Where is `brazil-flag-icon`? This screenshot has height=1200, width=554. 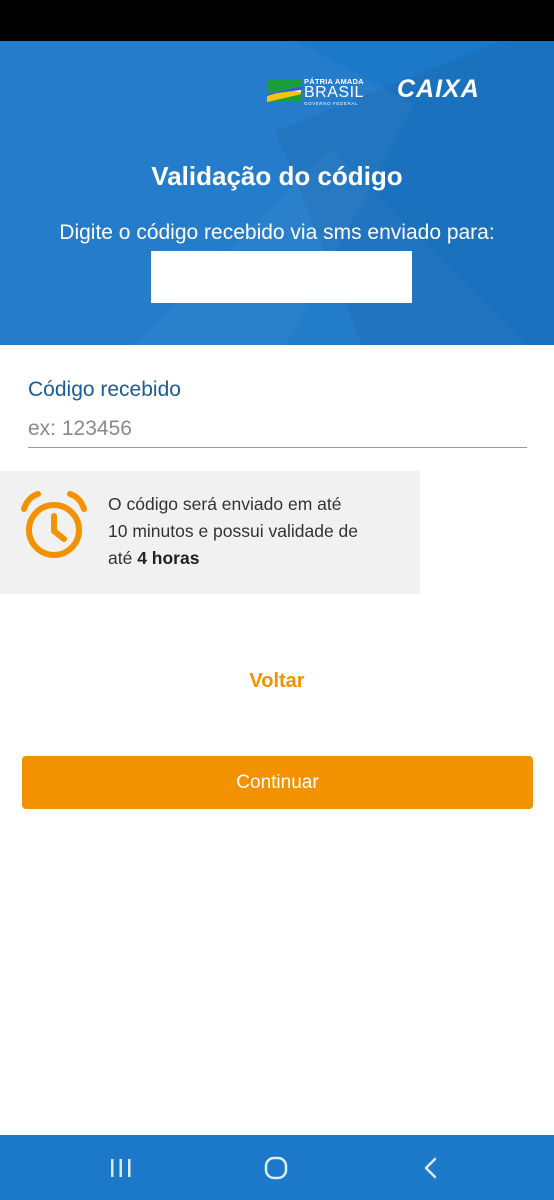
brazil-flag-icon is located at coordinates (284, 91).